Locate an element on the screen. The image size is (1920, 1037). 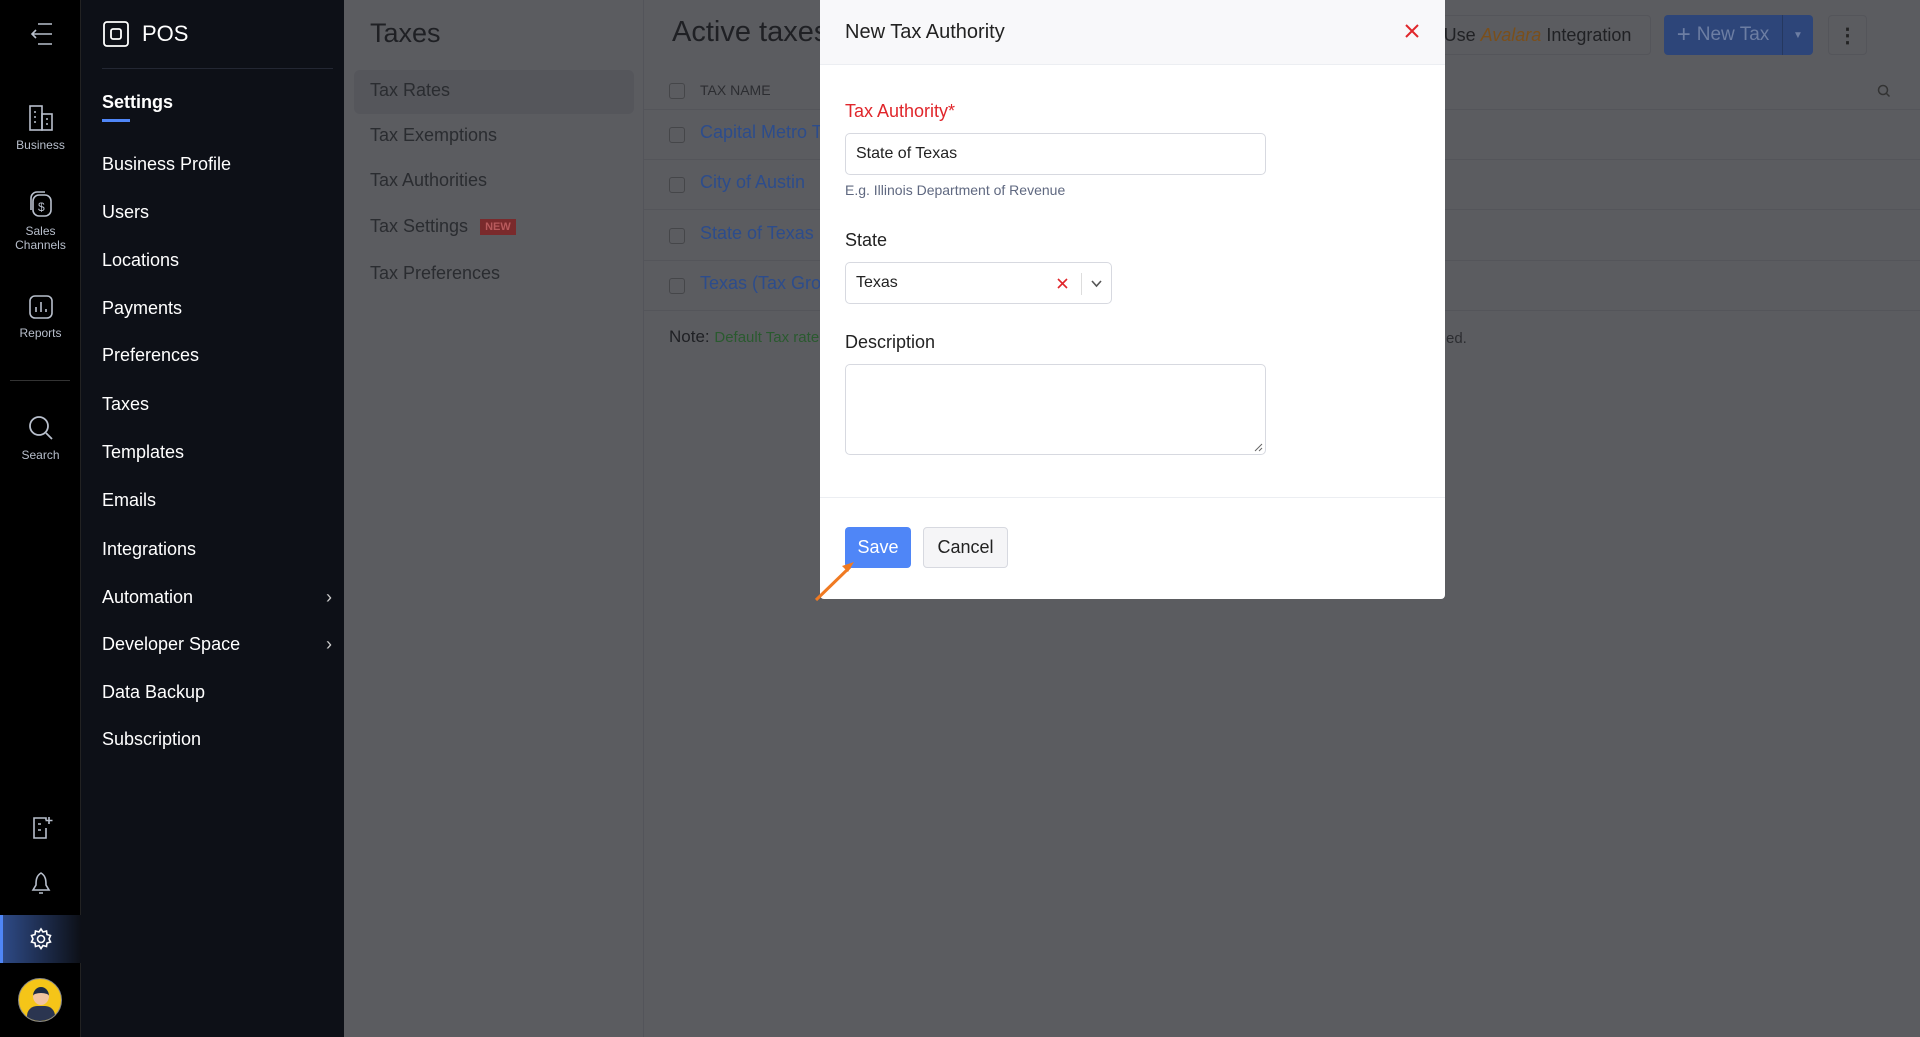
new-tax-button-group: + New Tax ▼ is located at coordinates (1738, 35).